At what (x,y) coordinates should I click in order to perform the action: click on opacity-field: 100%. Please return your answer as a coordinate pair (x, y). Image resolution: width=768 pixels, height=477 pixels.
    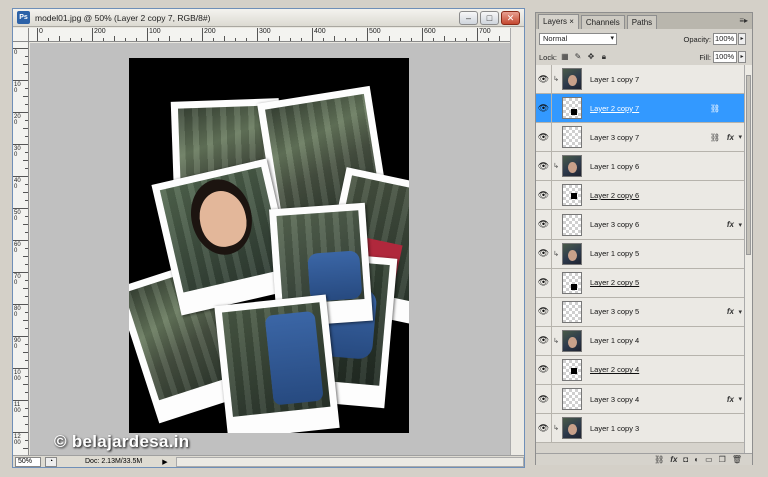
    Looking at the image, I should click on (725, 39).